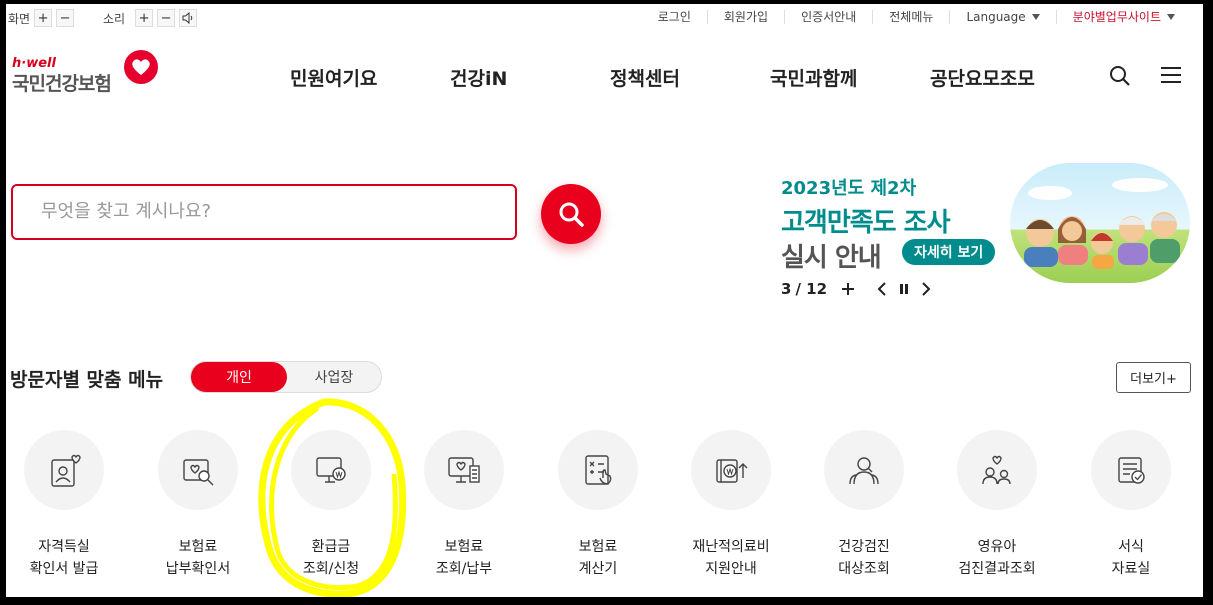 The image size is (1213, 605). I want to click on speaker-icon, so click(187, 18).